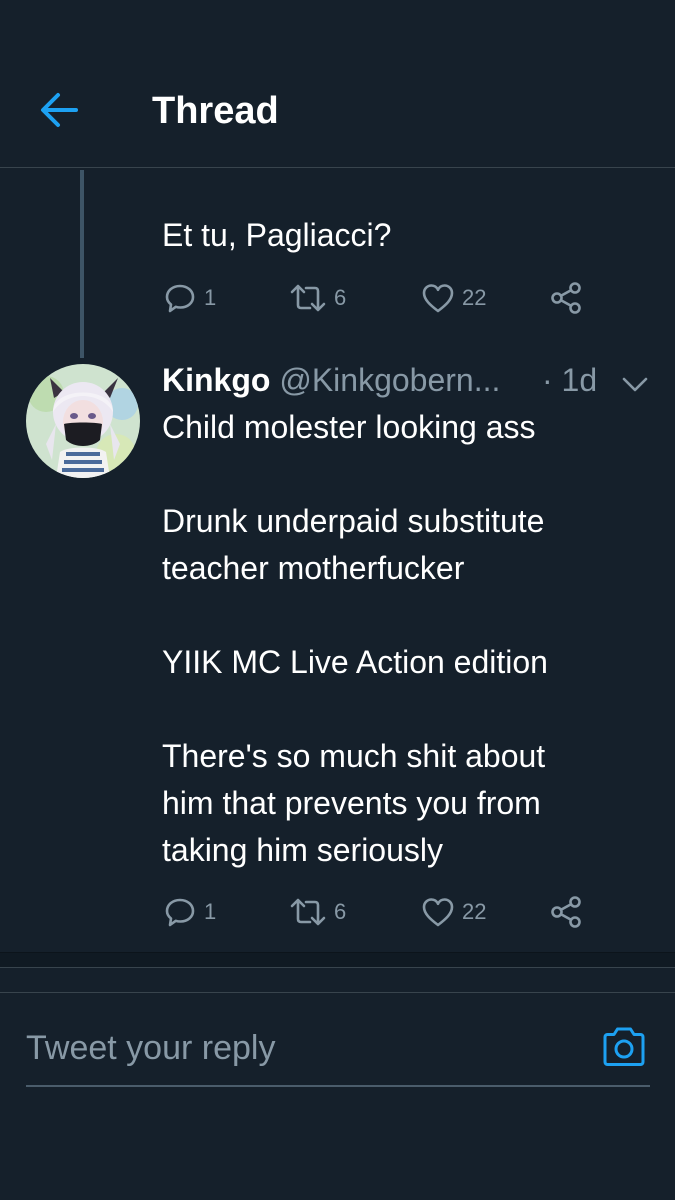 Image resolution: width=675 pixels, height=1200 pixels. What do you see at coordinates (215, 111) in the screenshot?
I see `page-title: Thread` at bounding box center [215, 111].